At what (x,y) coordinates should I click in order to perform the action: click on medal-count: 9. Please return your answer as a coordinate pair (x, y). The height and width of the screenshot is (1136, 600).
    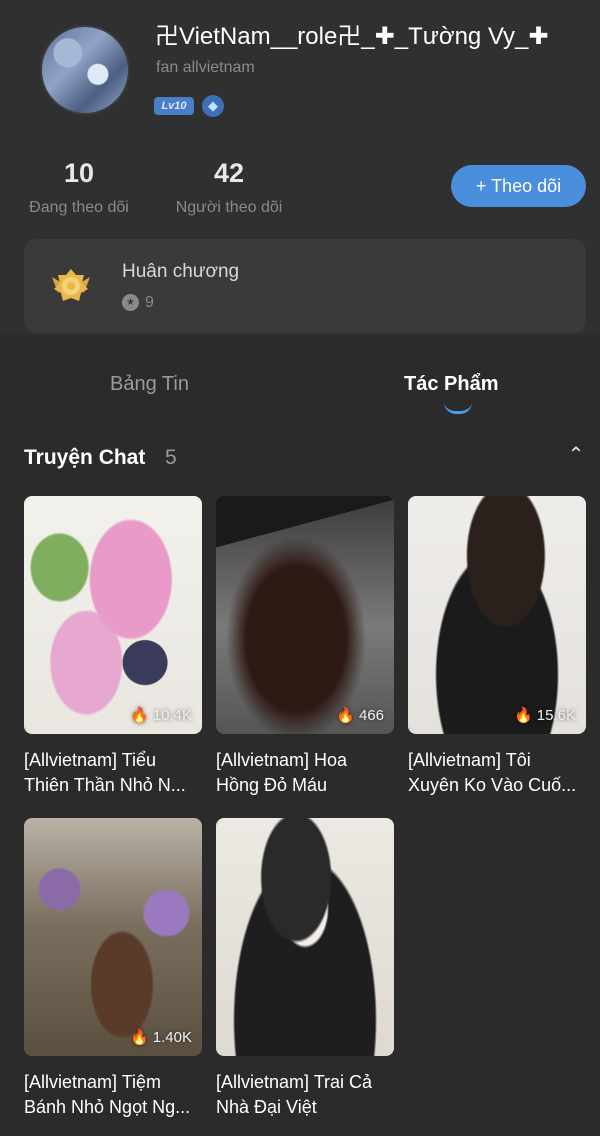
    Looking at the image, I should click on (149, 302).